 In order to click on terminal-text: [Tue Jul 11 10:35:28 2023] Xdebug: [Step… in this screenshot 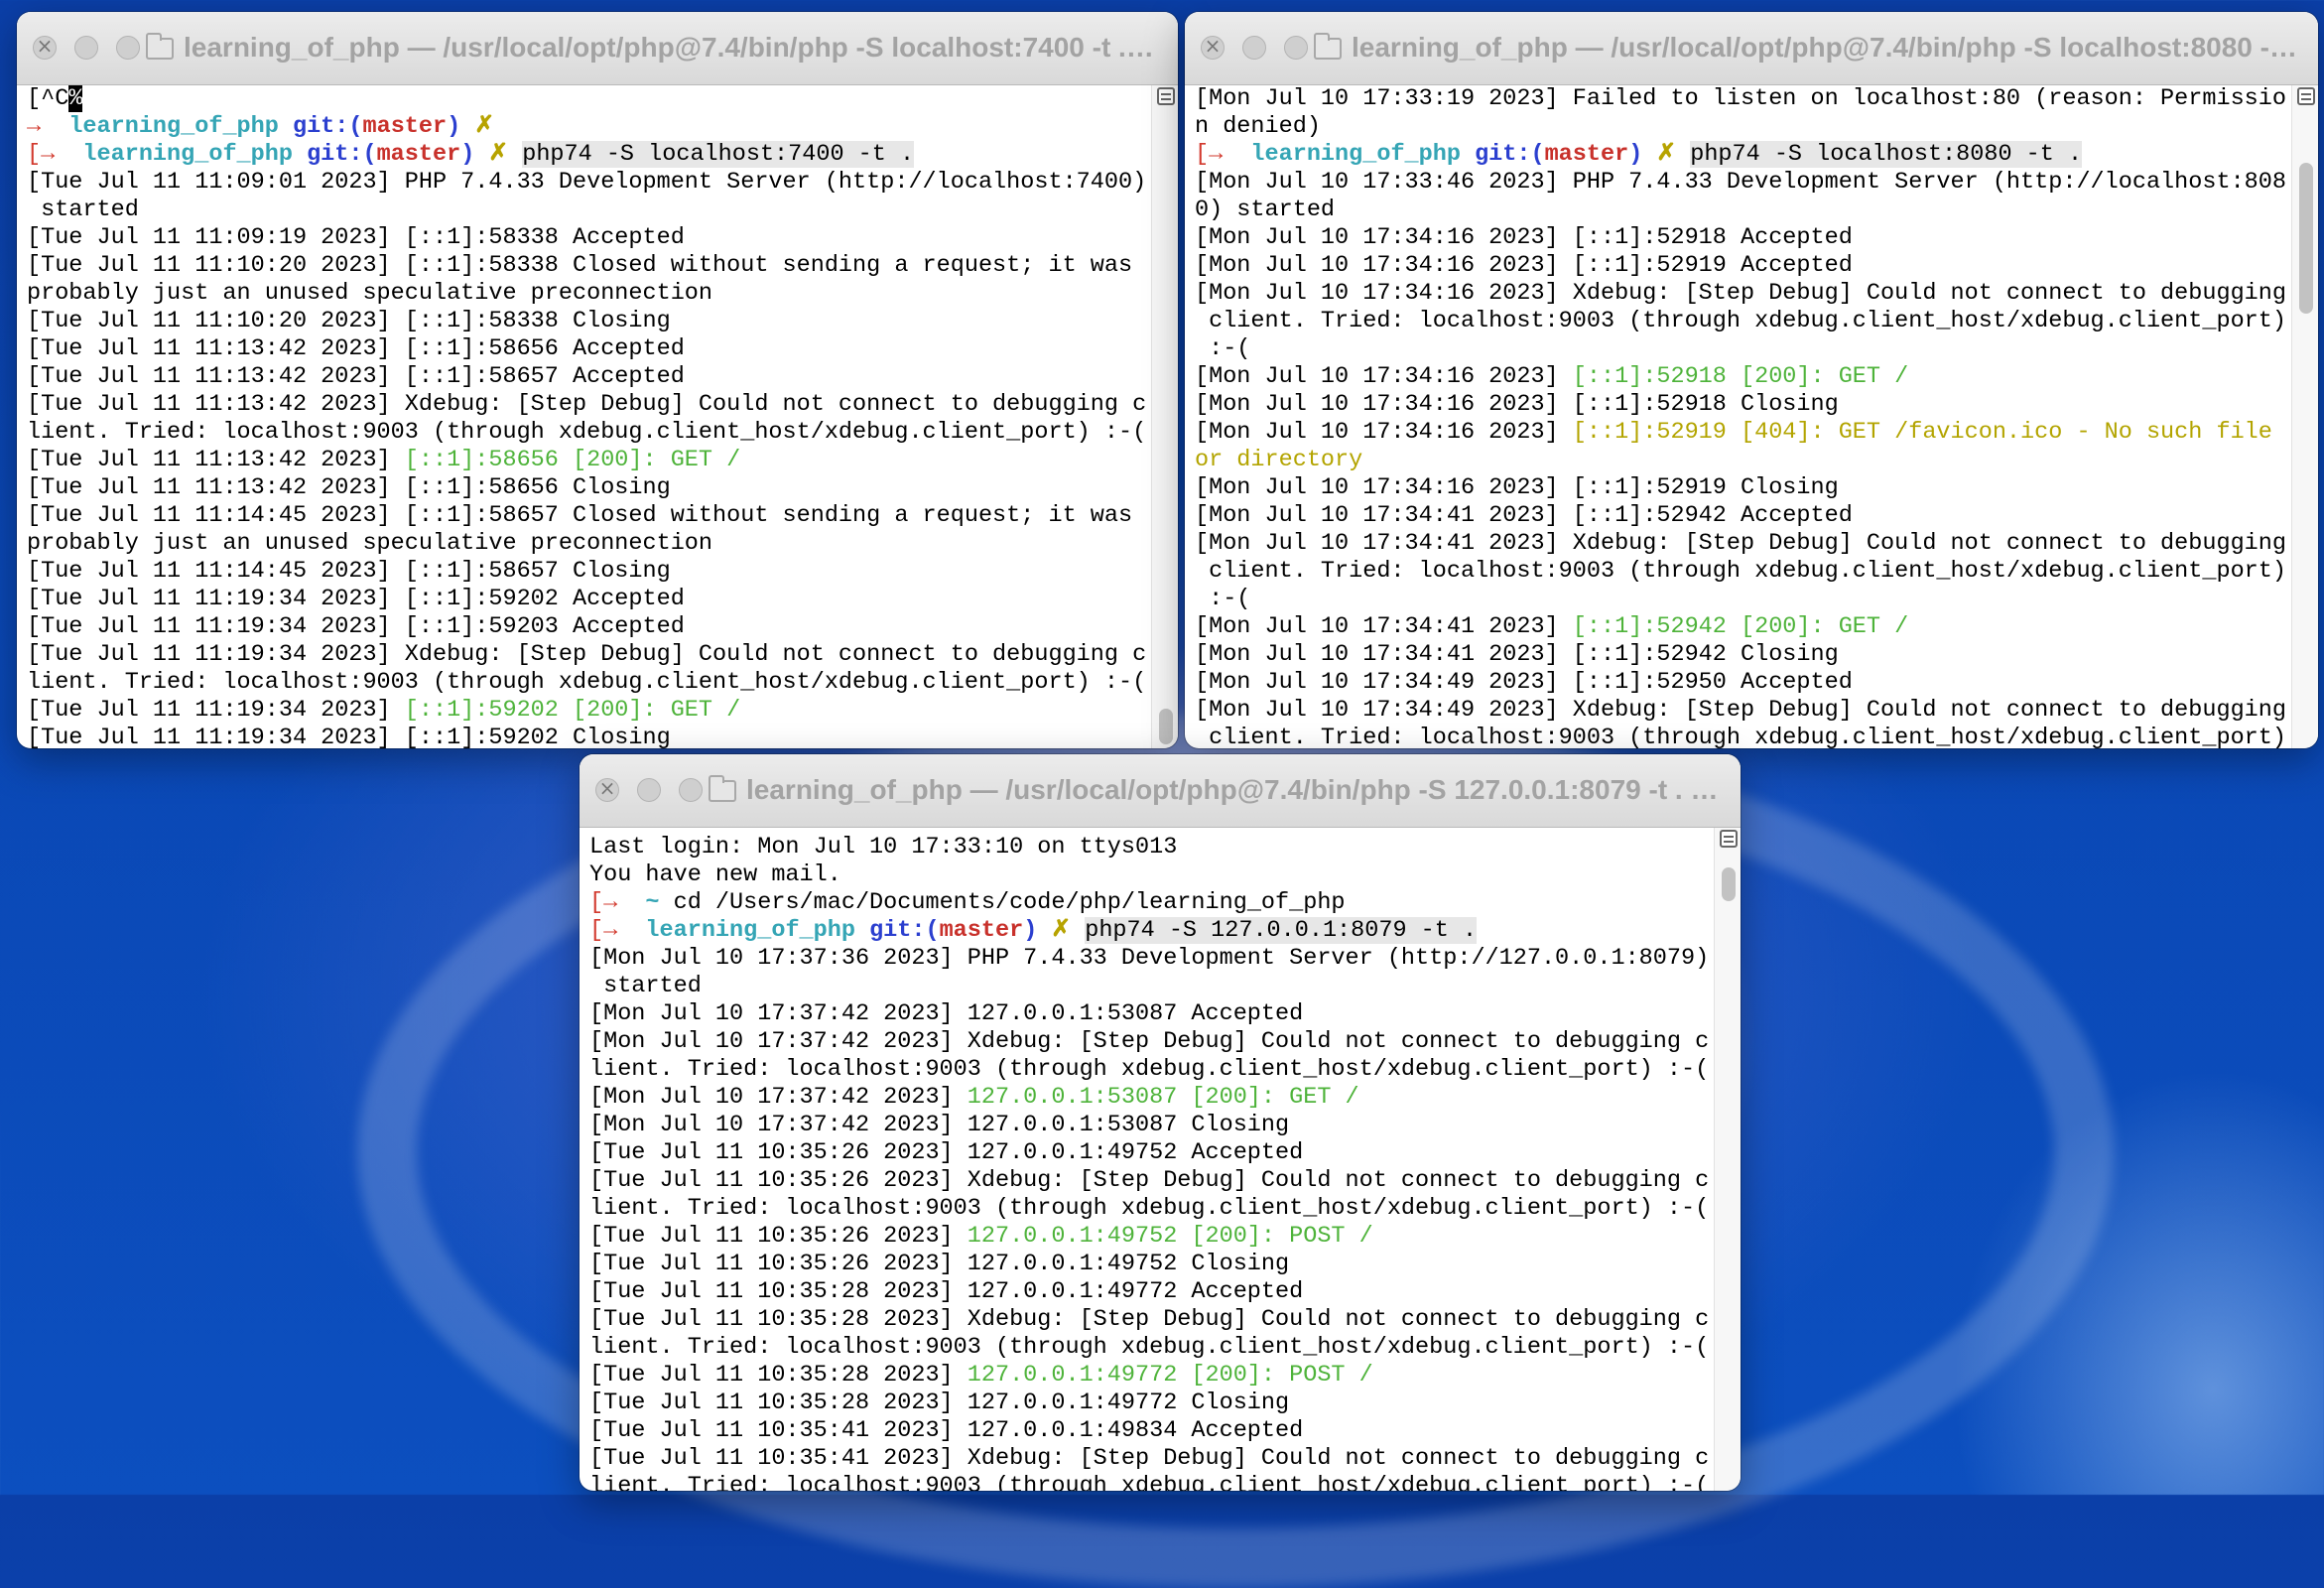, I will do `click(1149, 1319)`.